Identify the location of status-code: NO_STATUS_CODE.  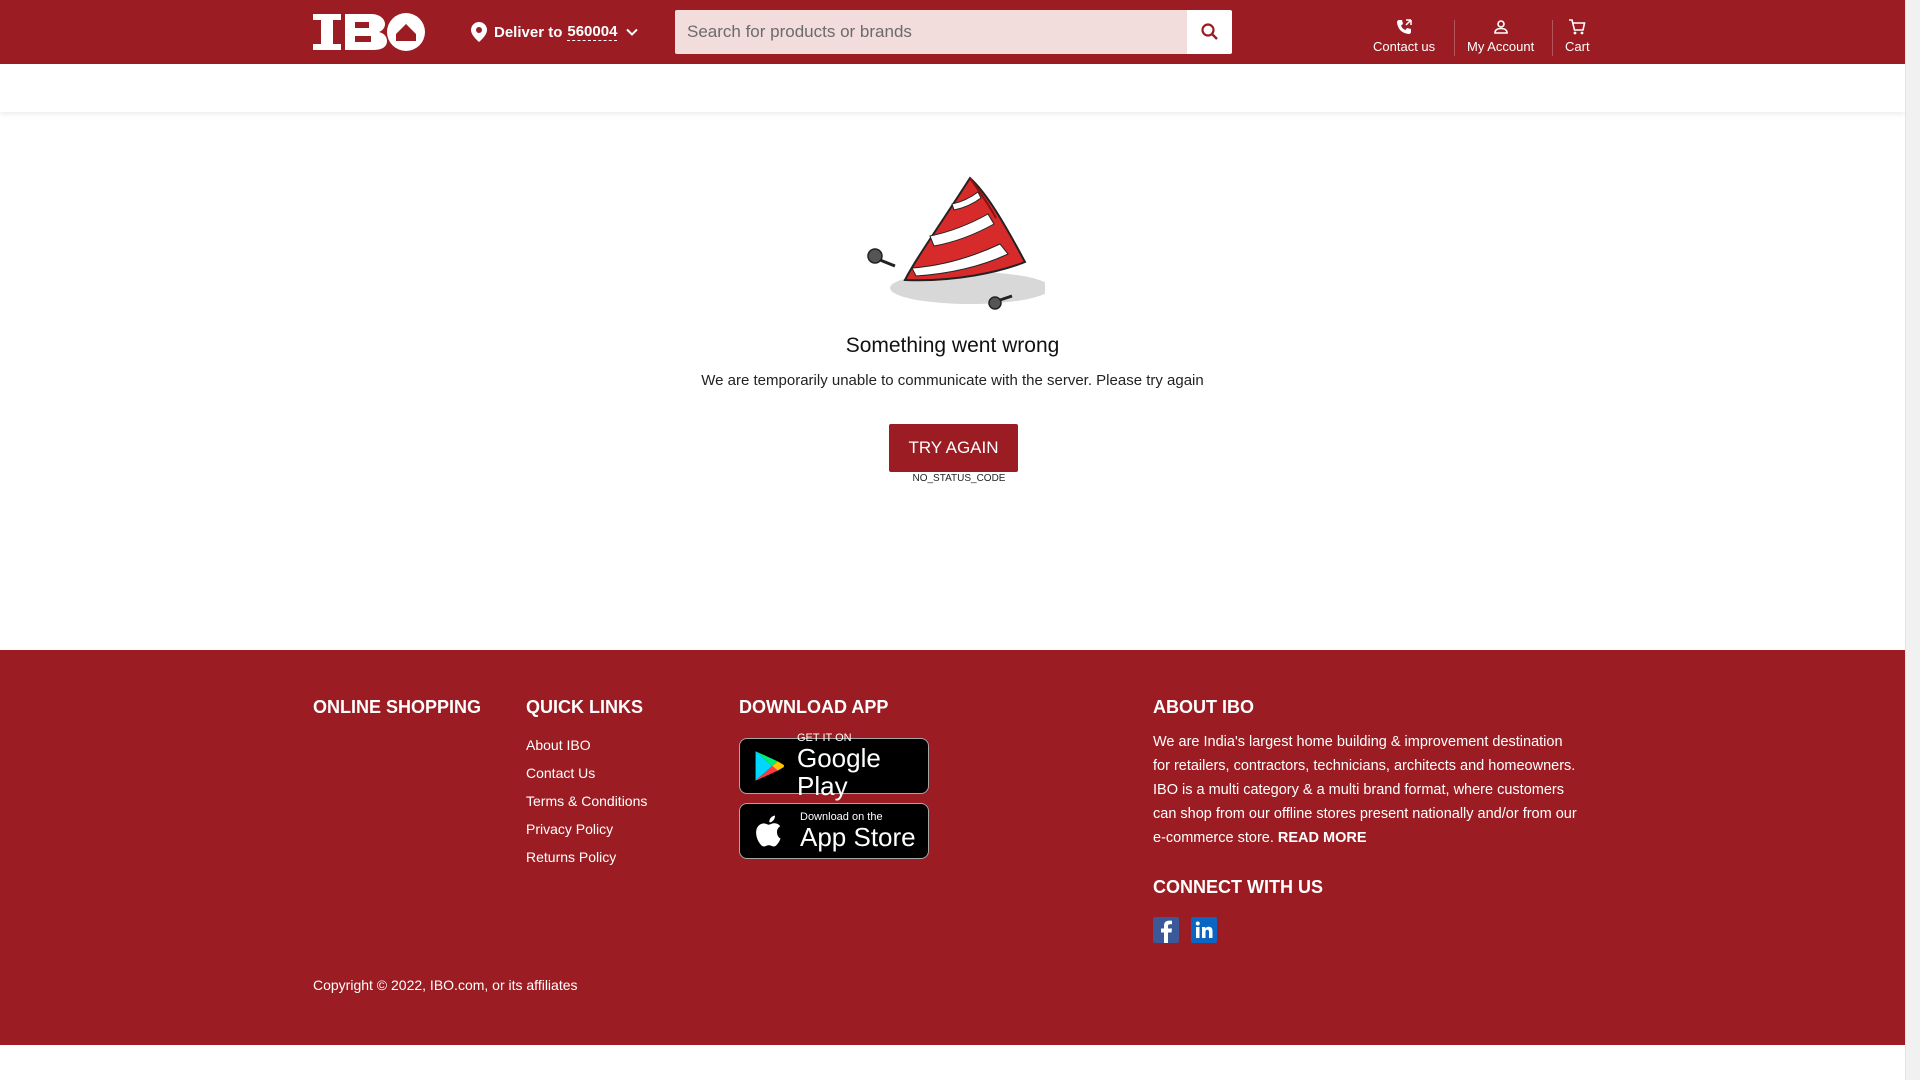
(959, 478).